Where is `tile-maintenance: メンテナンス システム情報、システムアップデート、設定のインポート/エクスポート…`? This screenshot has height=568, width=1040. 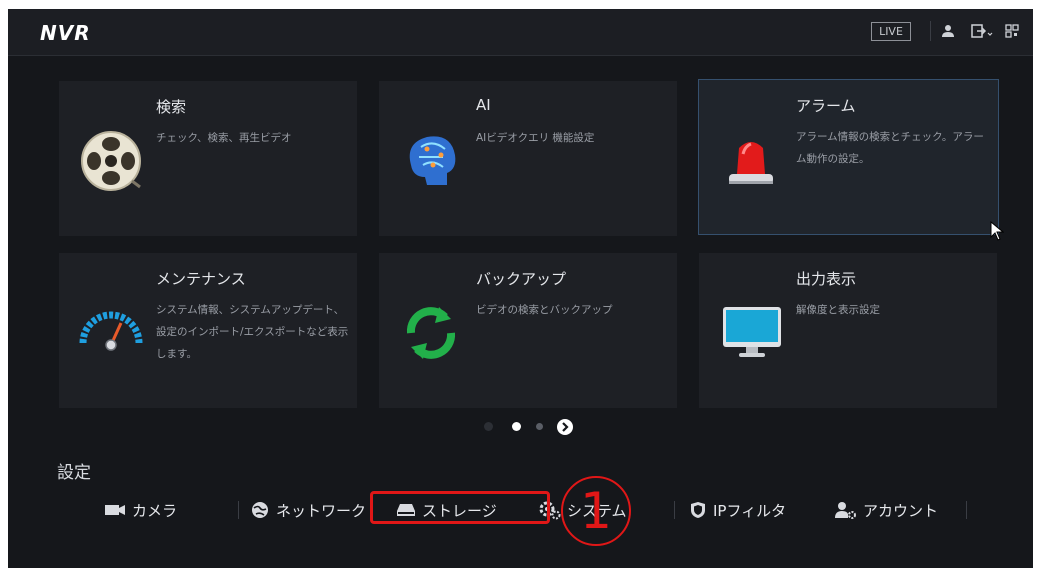 tile-maintenance: メンテナンス システム情報、システムアップデート、設定のインポート/エクスポート… is located at coordinates (208, 330).